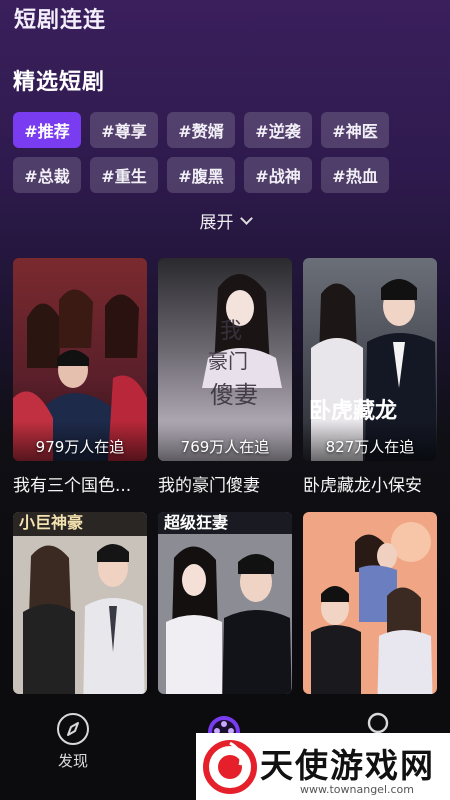  Describe the element at coordinates (246, 218) in the screenshot. I see `chevron-down-icon` at that location.